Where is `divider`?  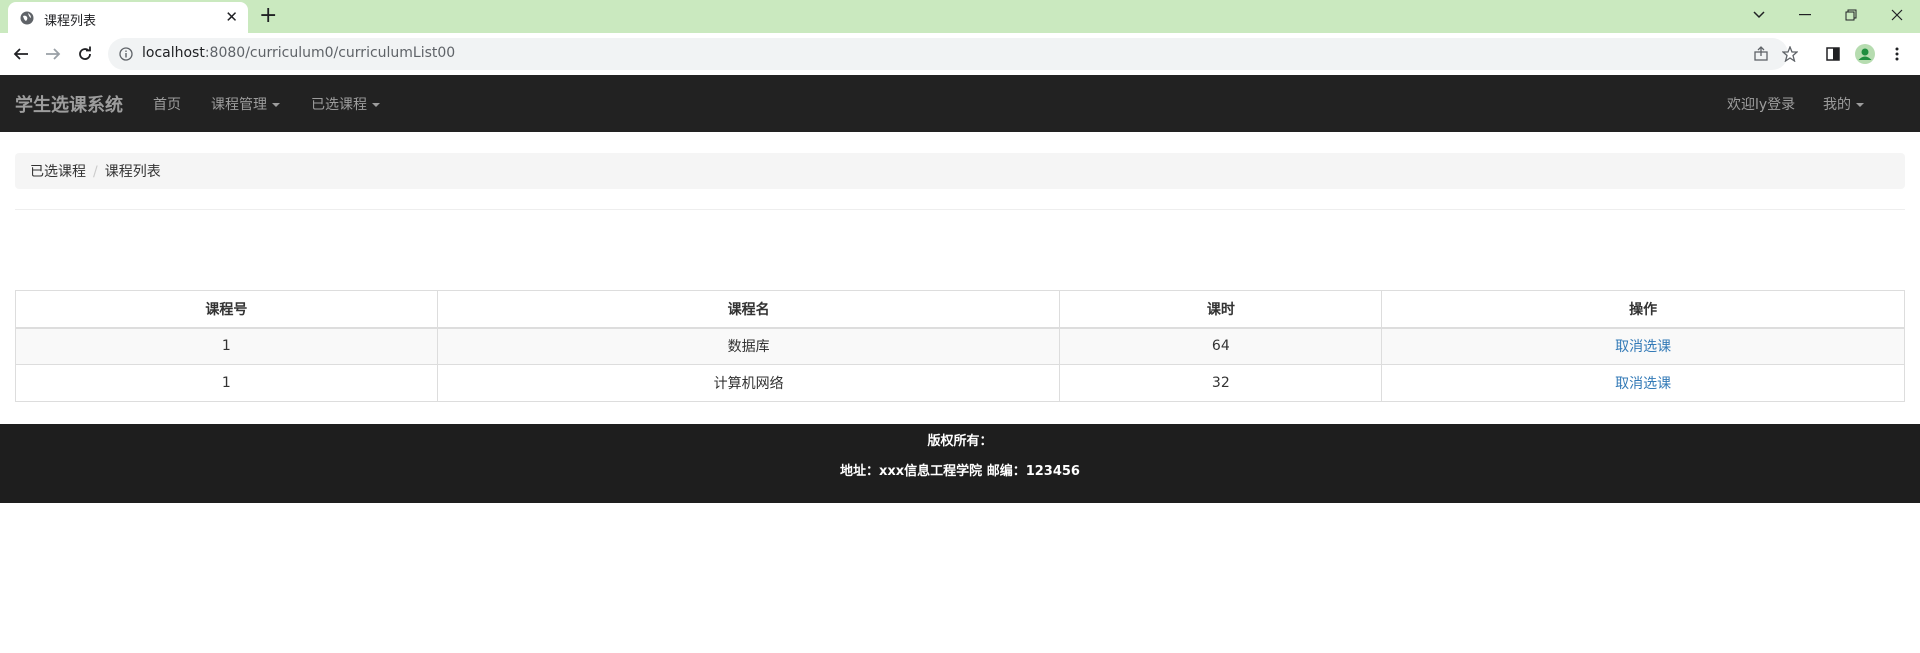
divider is located at coordinates (960, 209).